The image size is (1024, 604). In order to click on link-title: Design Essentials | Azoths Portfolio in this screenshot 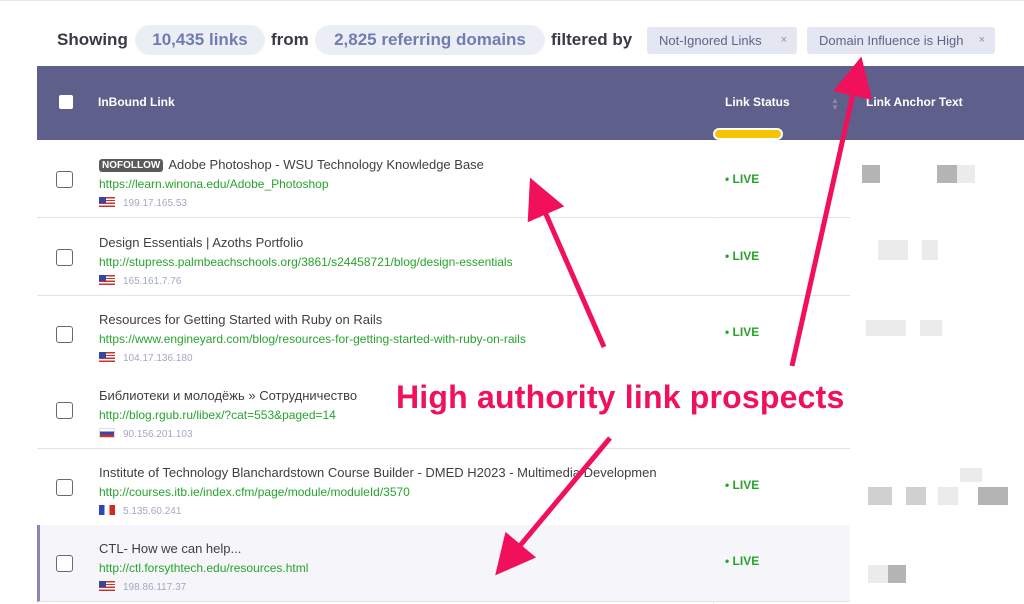, I will do `click(201, 242)`.